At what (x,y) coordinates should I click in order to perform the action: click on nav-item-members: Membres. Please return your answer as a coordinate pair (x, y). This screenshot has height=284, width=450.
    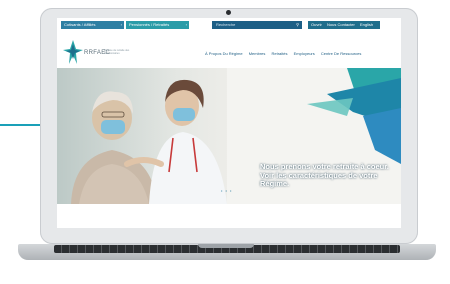
    Looking at the image, I should click on (257, 53).